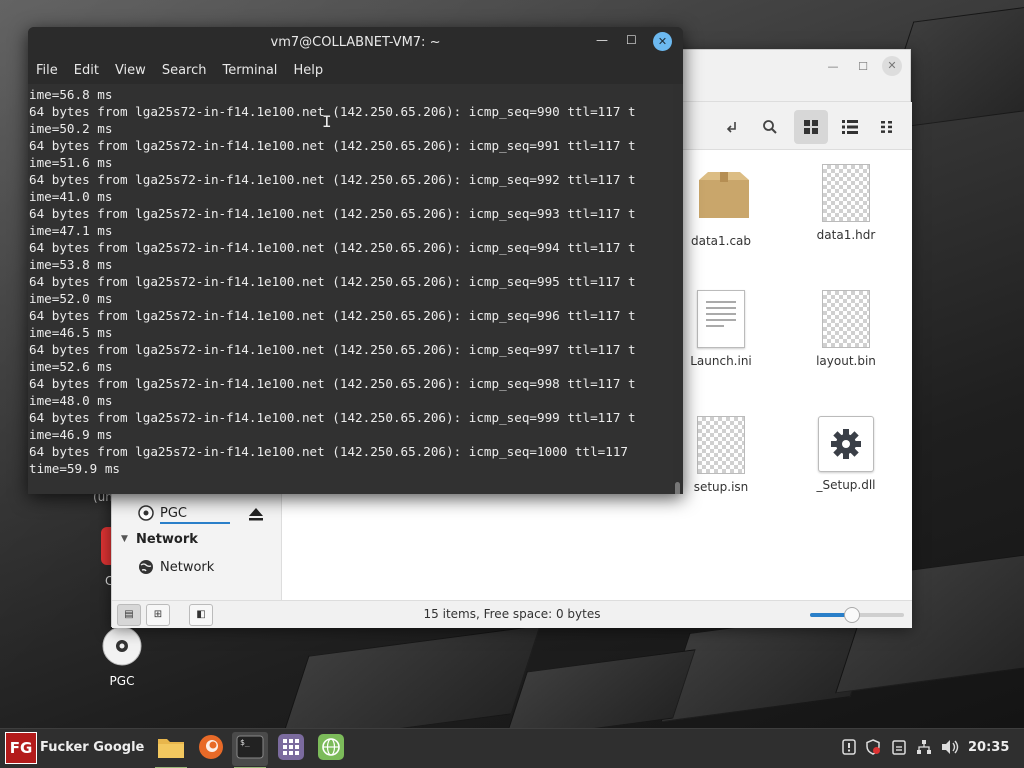  Describe the element at coordinates (195, 515) in the screenshot. I see `sidebar-item-pgc: PGC` at that location.